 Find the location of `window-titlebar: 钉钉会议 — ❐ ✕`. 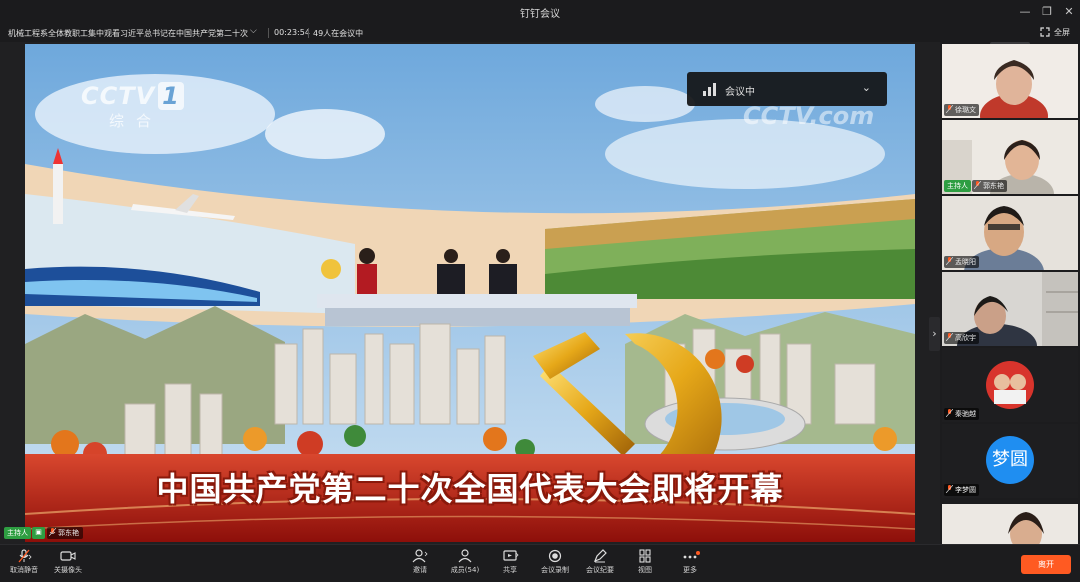

window-titlebar: 钉钉会议 — ❐ ✕ is located at coordinates (540, 12).